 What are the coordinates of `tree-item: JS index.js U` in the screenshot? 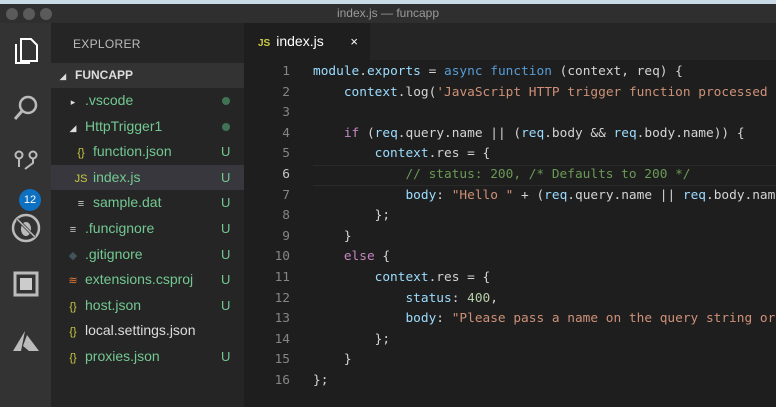 It's located at (147, 177).